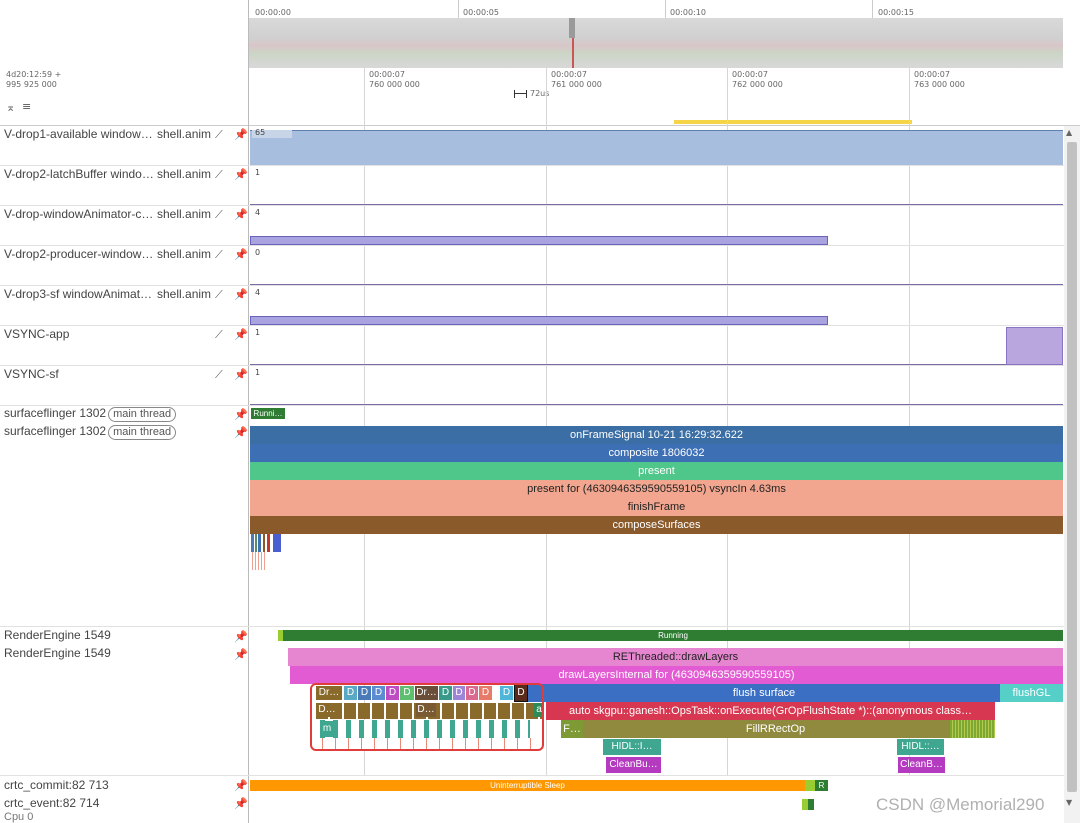  Describe the element at coordinates (527, 785) in the screenshot. I see `sleep-slice: Uninterruptible Sleep` at that location.